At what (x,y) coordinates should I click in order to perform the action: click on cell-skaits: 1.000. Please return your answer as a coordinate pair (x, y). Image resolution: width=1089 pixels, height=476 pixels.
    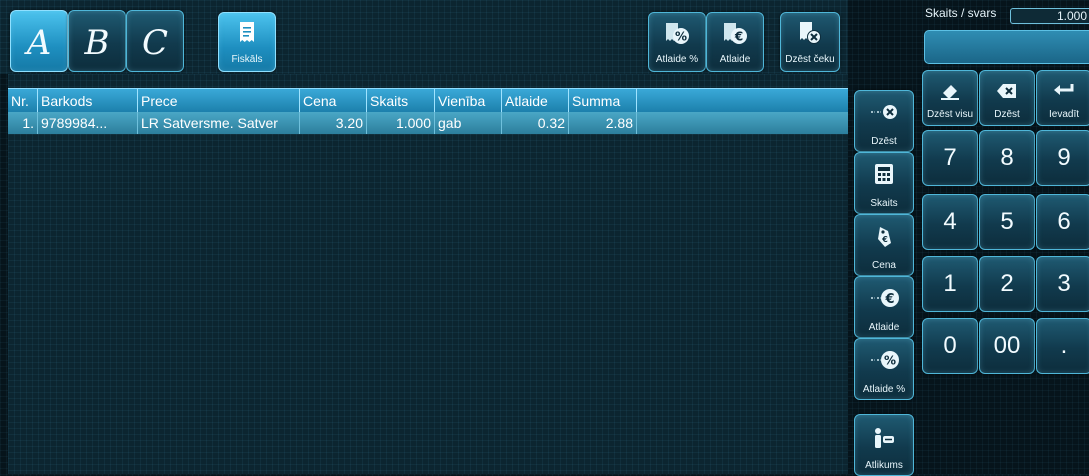
    Looking at the image, I should click on (401, 123).